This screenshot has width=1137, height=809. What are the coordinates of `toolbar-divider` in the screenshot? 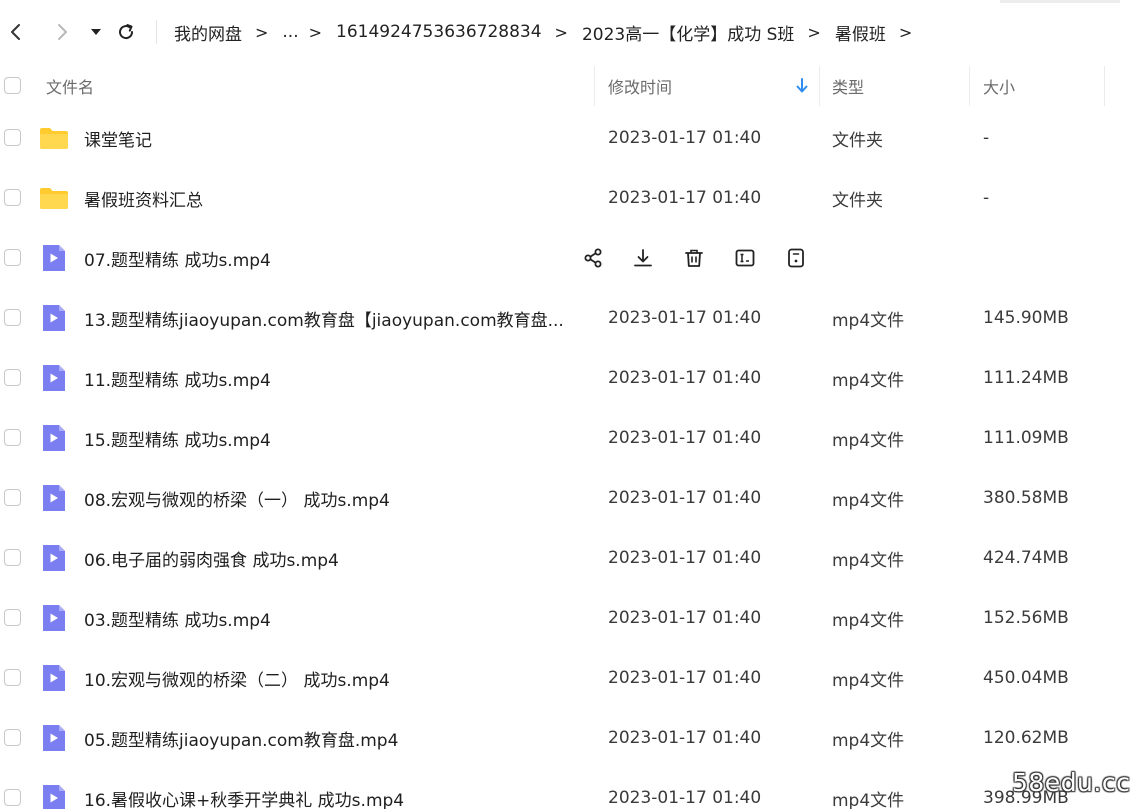 It's located at (156, 32).